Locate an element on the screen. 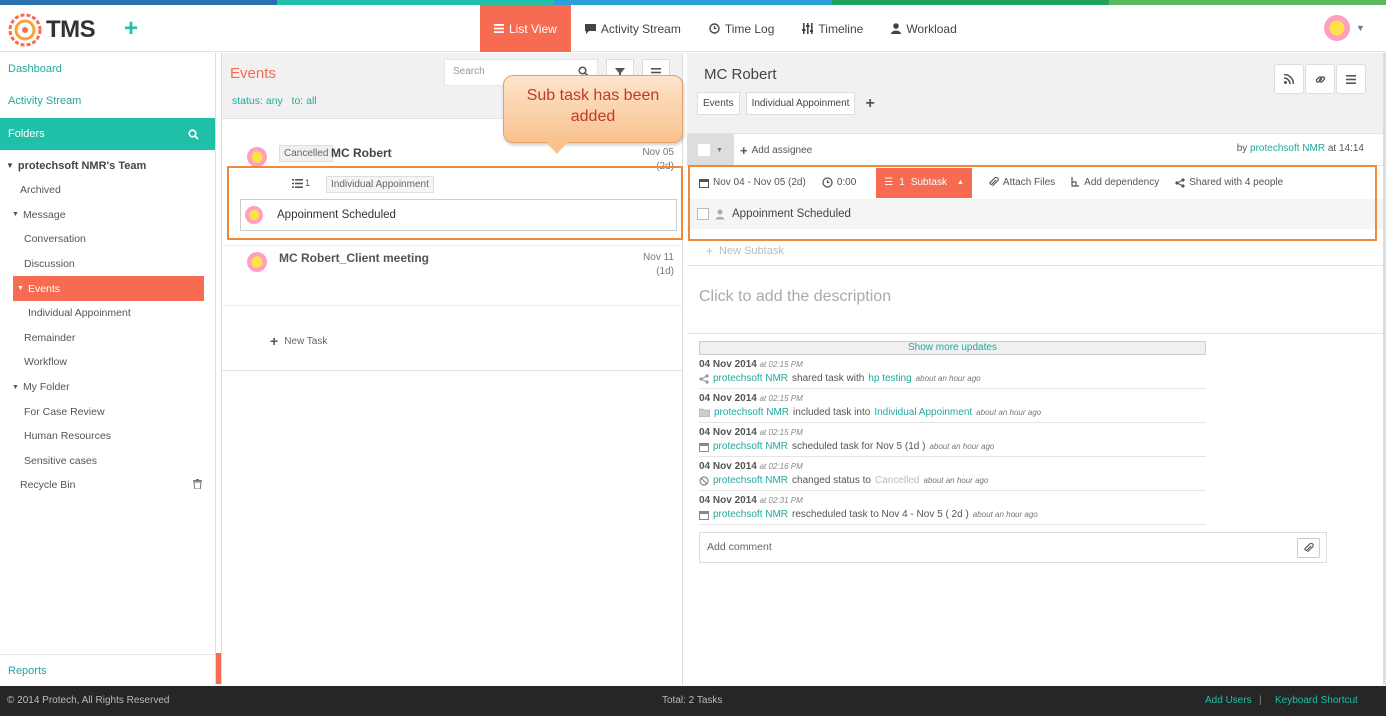 The width and height of the screenshot is (1386, 721). subtask-checkbox is located at coordinates (703, 214).